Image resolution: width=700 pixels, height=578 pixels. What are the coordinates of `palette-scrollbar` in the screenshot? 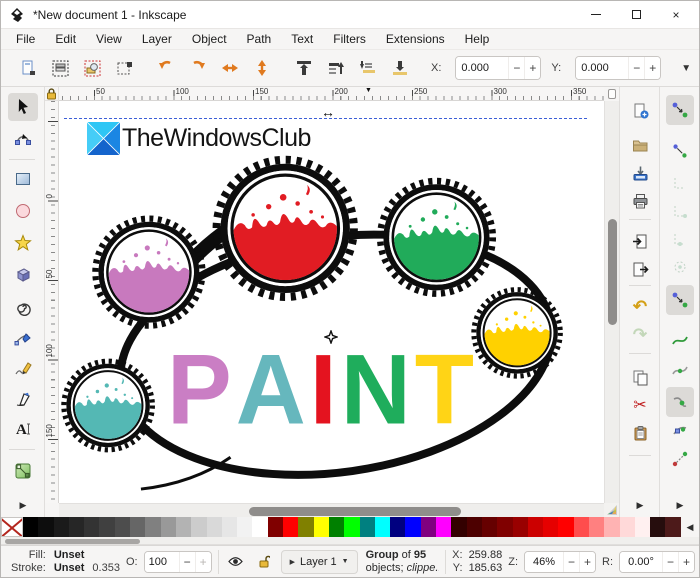 It's located at (350, 541).